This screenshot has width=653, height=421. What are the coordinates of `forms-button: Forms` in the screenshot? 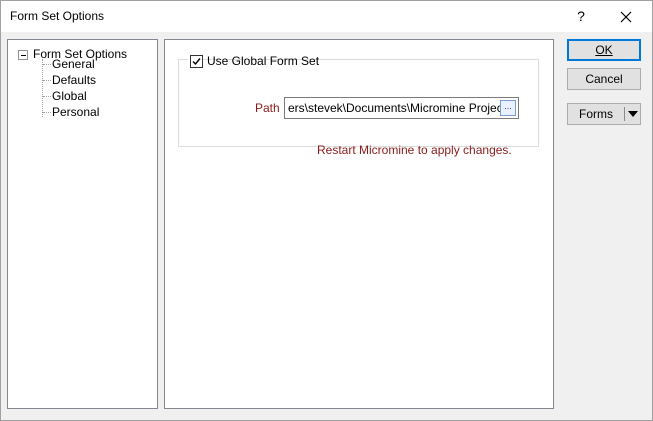 It's located at (604, 114).